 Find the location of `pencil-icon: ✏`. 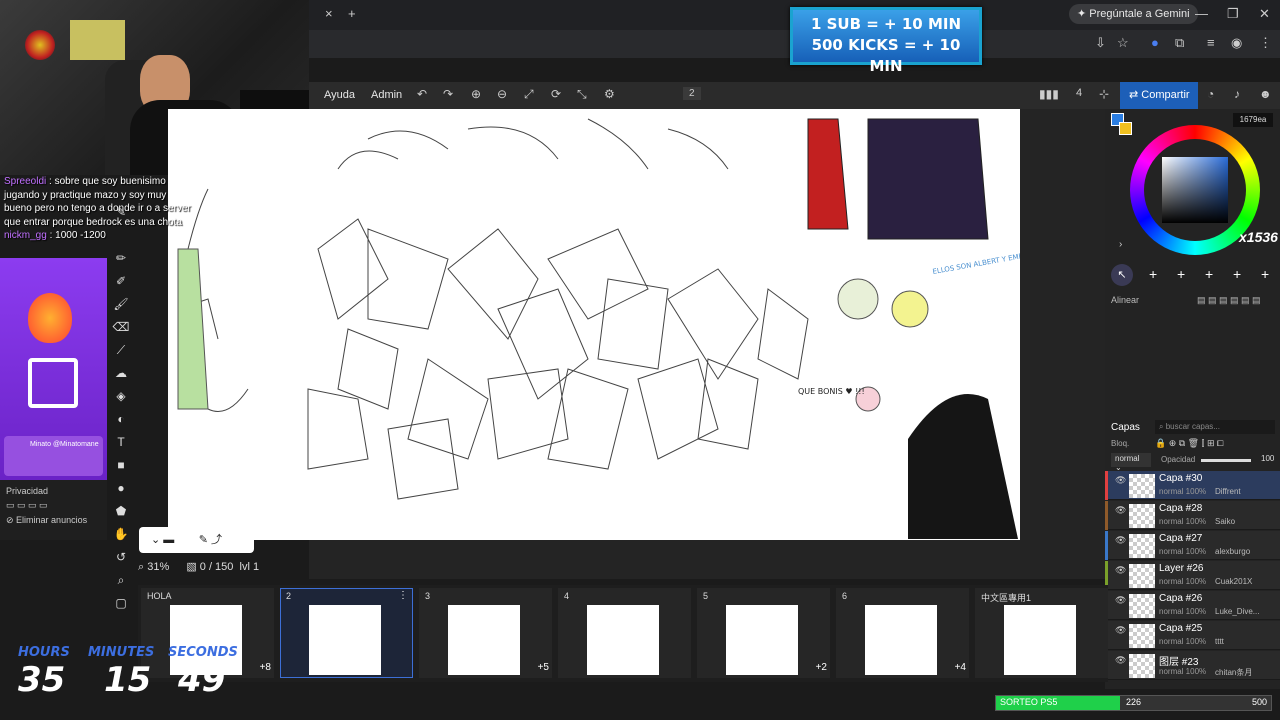

pencil-icon: ✏ is located at coordinates (121, 261).